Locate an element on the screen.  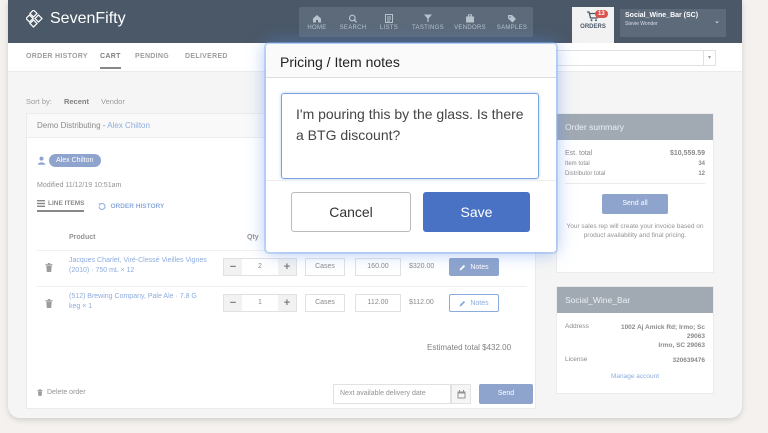
nav-home: HOME is located at coordinates (317, 22).